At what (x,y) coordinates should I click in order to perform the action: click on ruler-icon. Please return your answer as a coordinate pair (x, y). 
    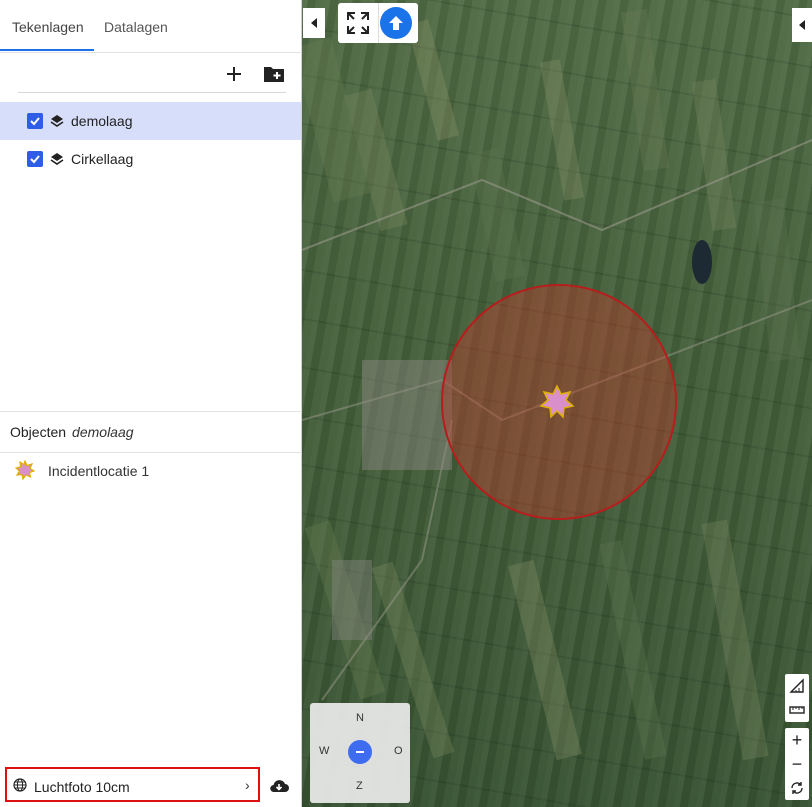
    Looking at the image, I should click on (797, 710).